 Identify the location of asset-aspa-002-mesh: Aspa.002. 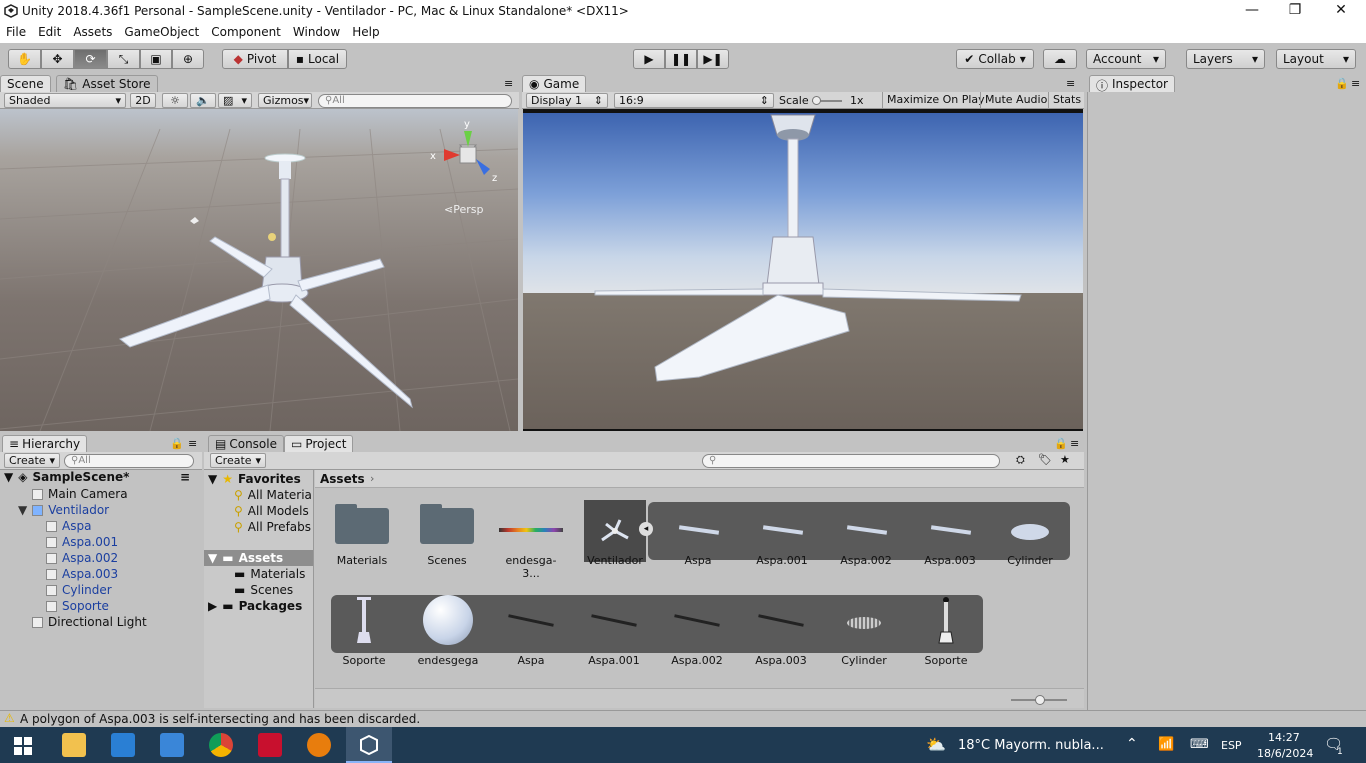
(866, 540).